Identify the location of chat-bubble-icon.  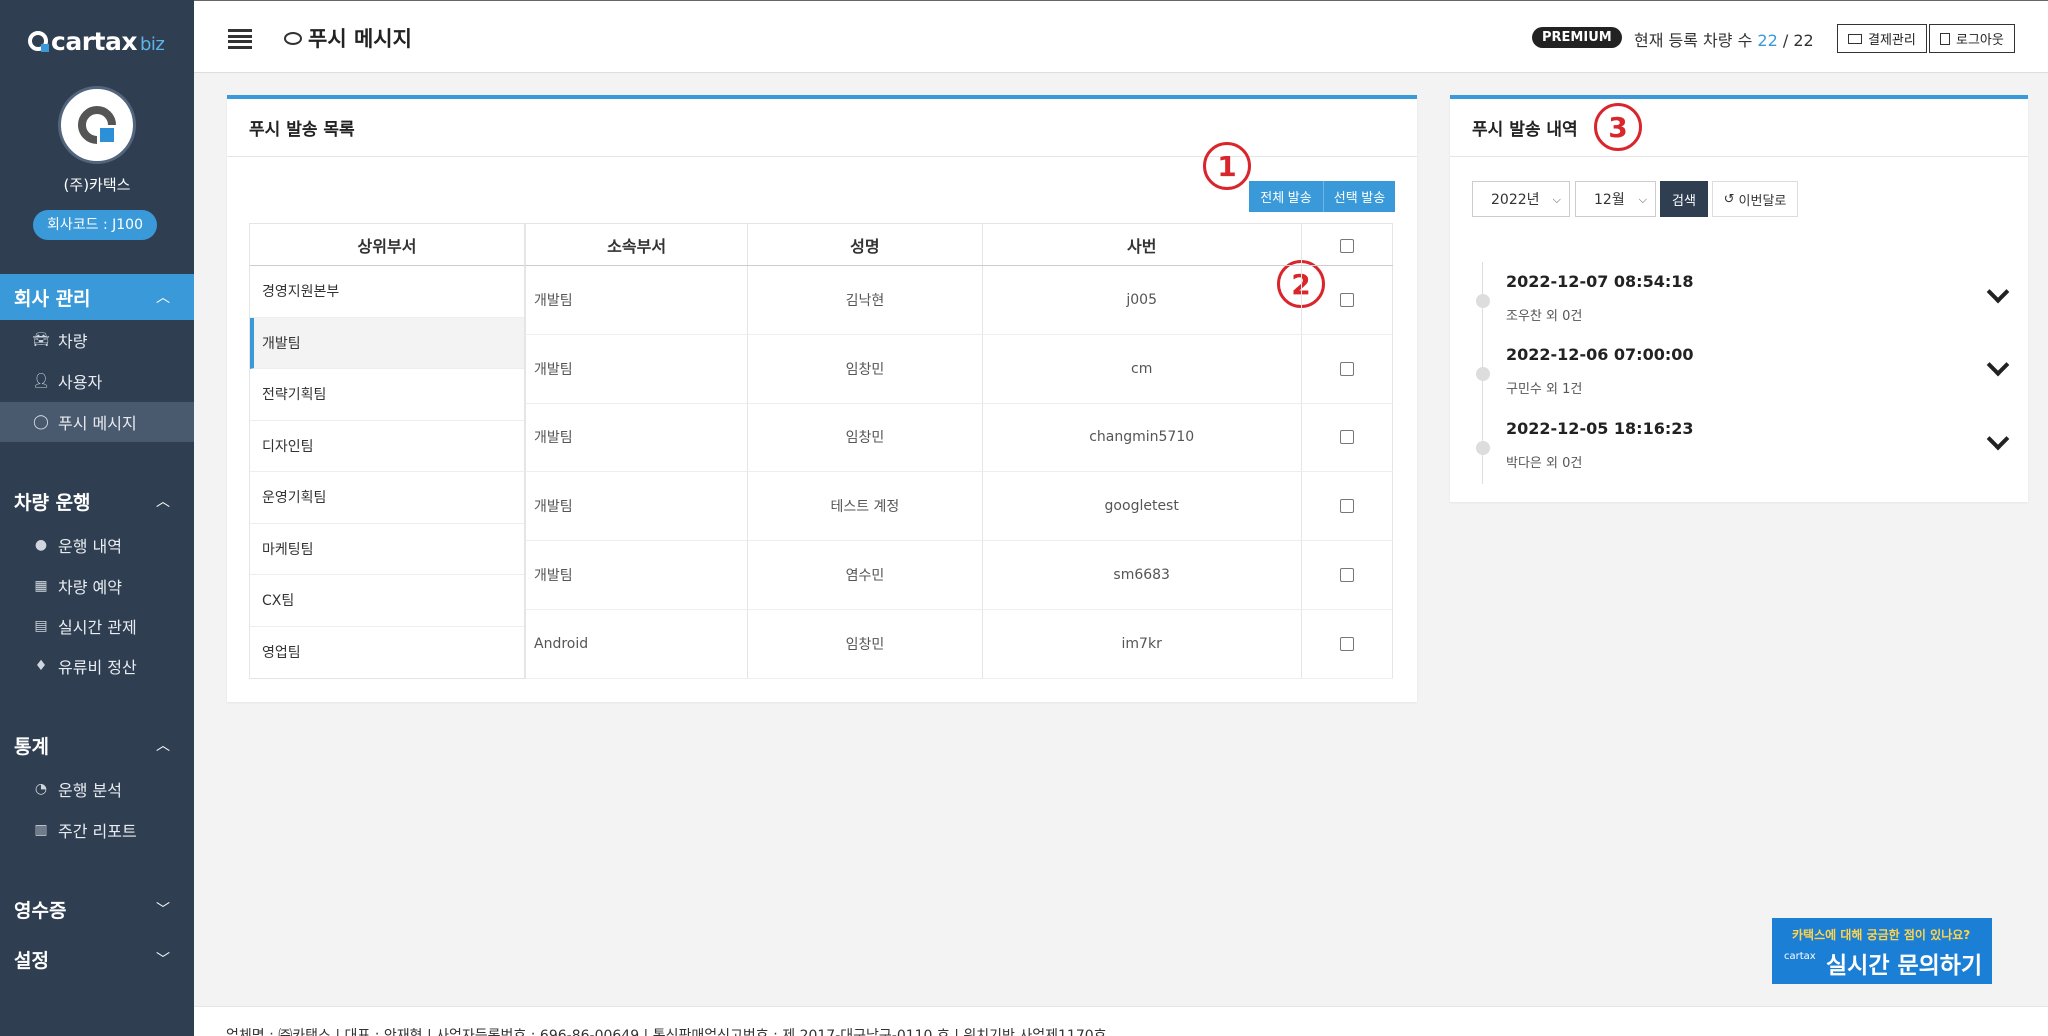
(293, 38).